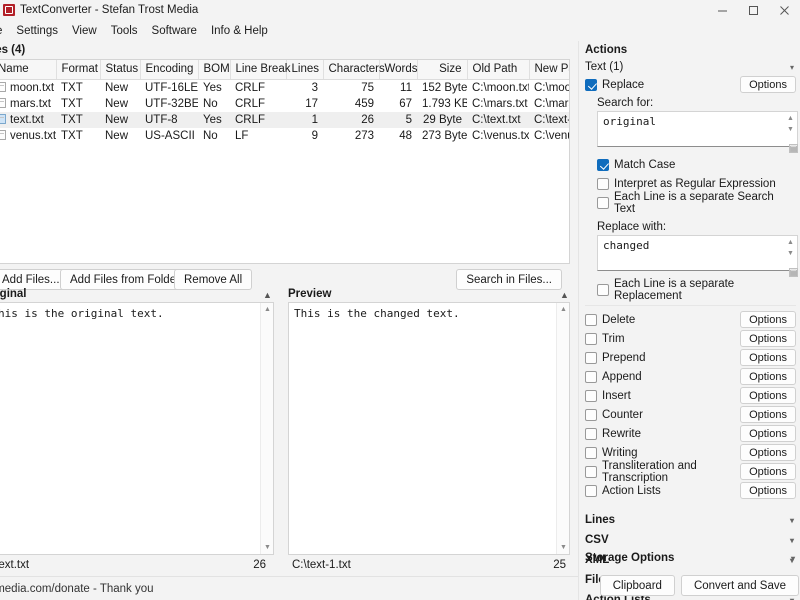 The image size is (800, 600). What do you see at coordinates (722, 10) in the screenshot?
I see `minimize-icon` at bounding box center [722, 10].